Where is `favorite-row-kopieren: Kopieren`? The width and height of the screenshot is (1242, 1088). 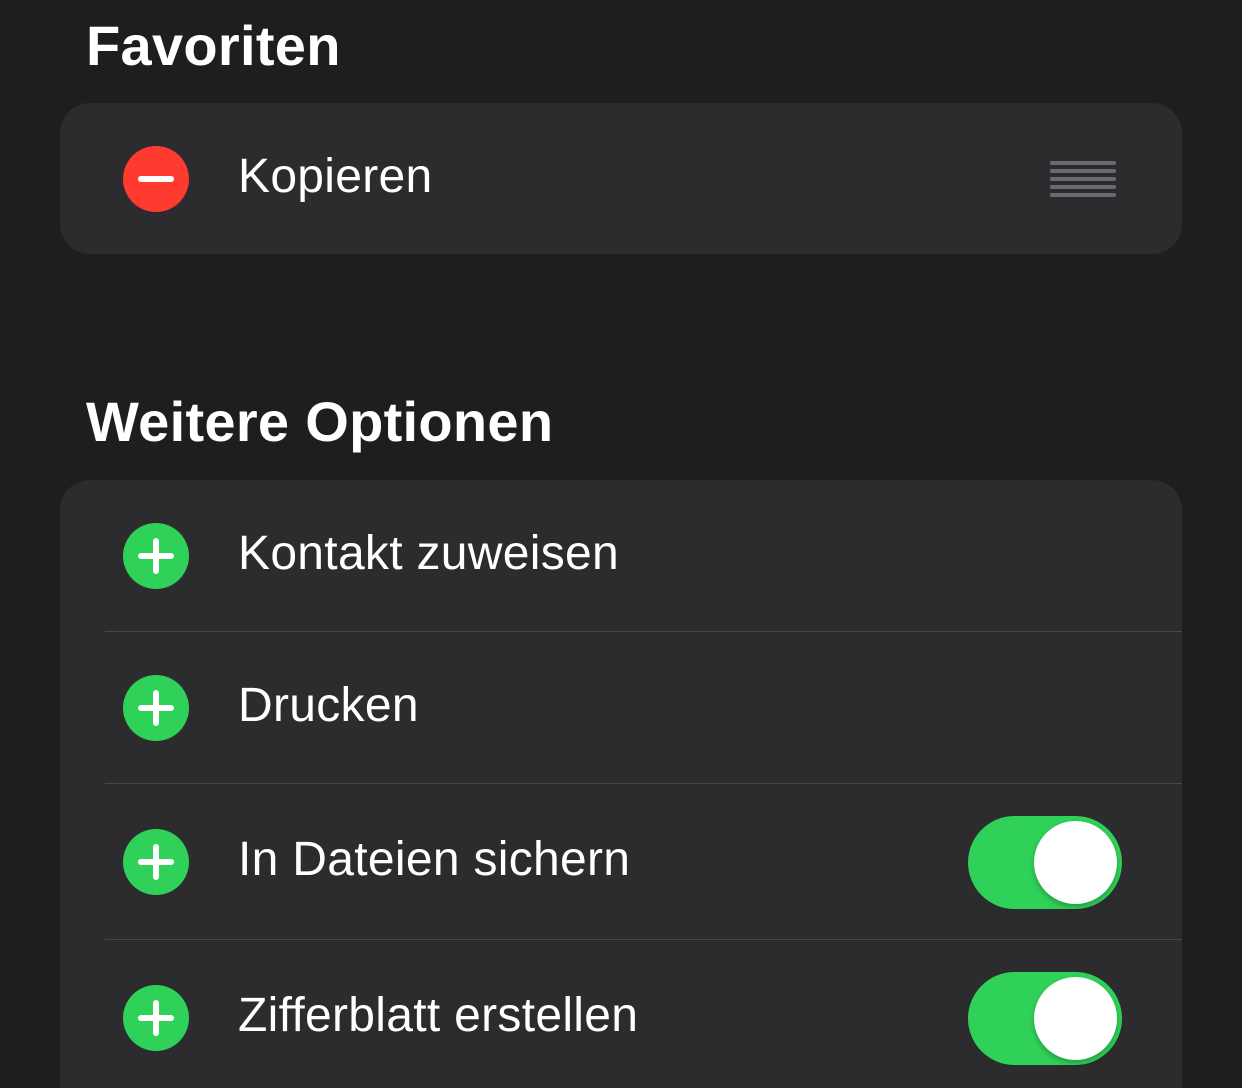
favorite-row-kopieren: Kopieren is located at coordinates (621, 178).